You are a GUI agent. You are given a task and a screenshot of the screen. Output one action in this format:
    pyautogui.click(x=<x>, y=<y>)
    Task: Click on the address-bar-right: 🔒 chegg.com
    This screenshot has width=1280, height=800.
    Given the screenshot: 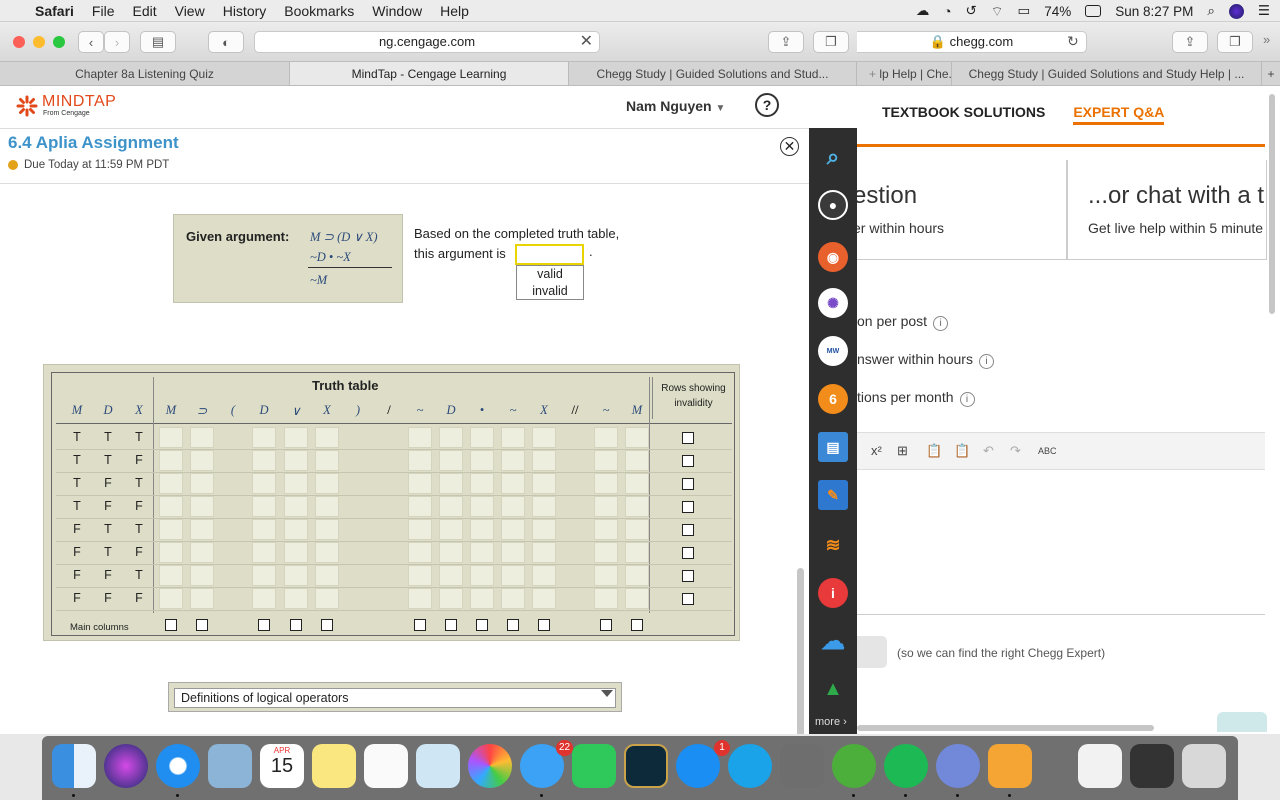 What is the action you would take?
    pyautogui.click(x=972, y=42)
    